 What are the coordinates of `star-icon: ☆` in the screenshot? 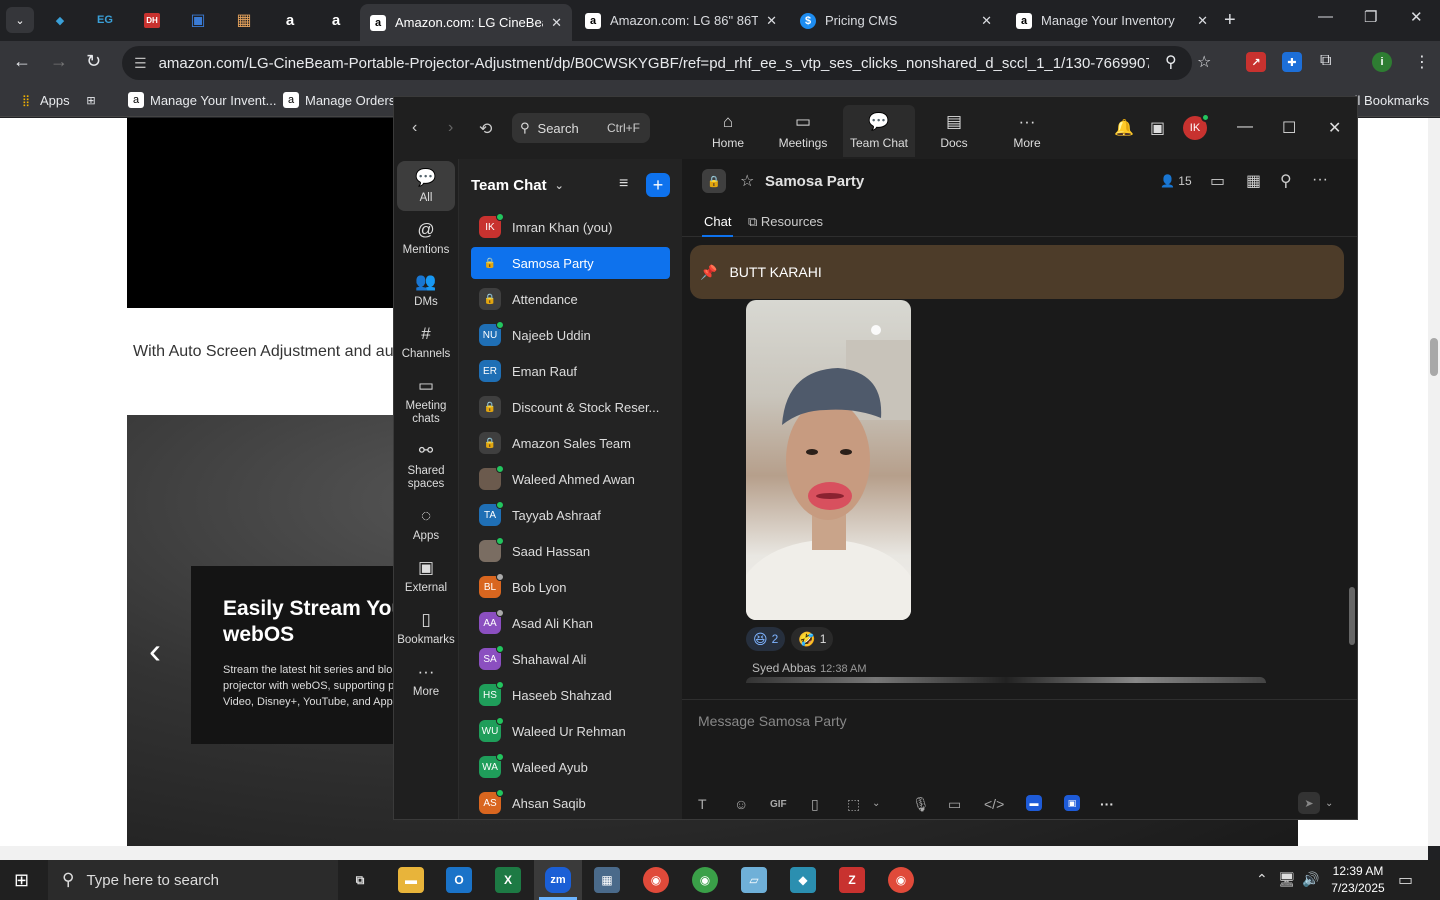 It's located at (747, 181).